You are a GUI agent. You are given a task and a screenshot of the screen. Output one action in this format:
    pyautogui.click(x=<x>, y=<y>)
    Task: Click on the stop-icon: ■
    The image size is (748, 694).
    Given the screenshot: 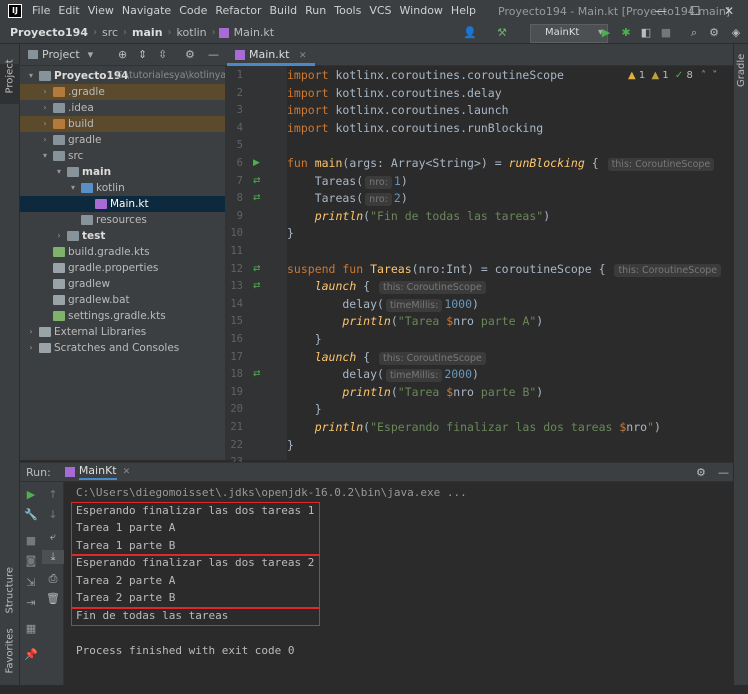 What is the action you would take?
    pyautogui.click(x=31, y=540)
    